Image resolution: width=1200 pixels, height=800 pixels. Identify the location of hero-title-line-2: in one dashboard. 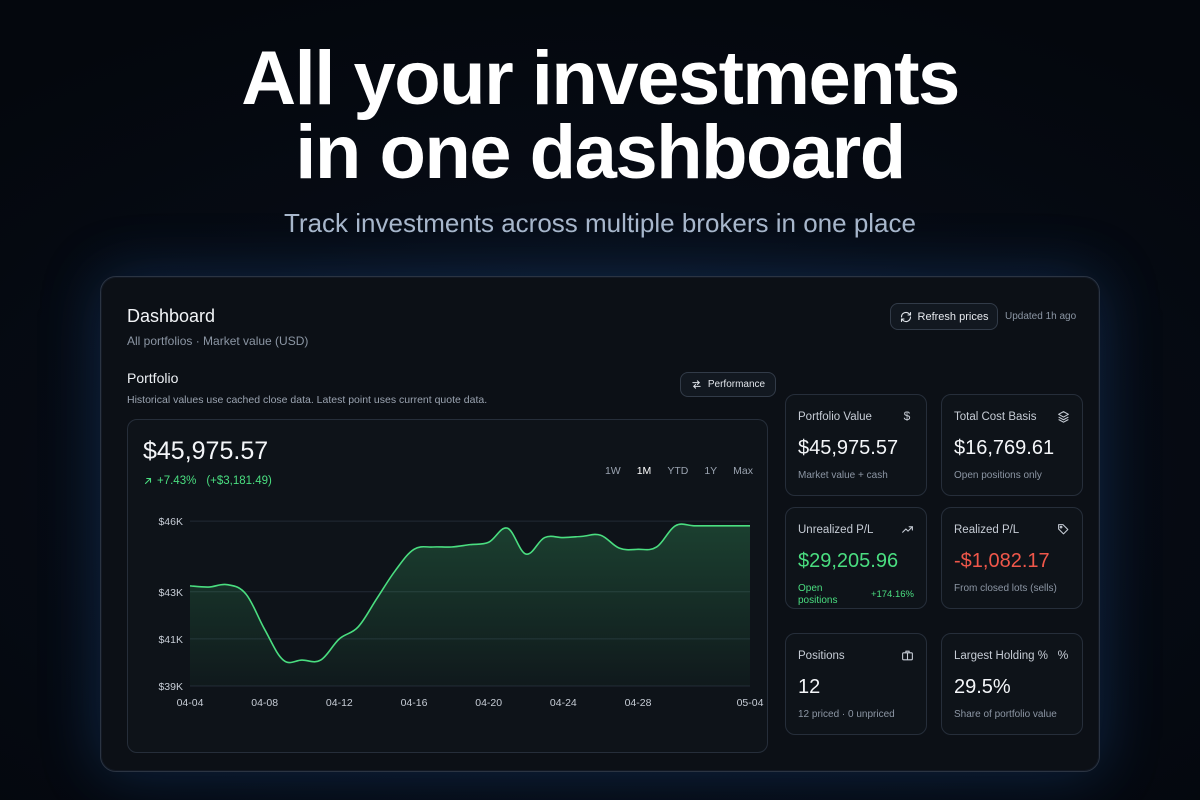
(600, 152).